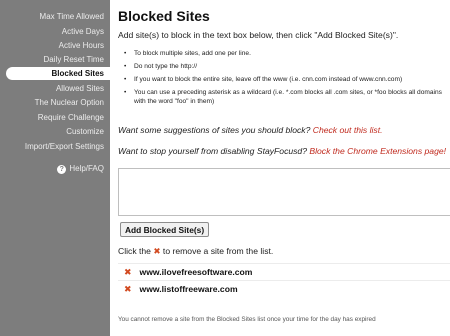 The height and width of the screenshot is (336, 450). Describe the element at coordinates (52, 118) in the screenshot. I see `sidebar-item-require-challenge: Require Challenge` at that location.